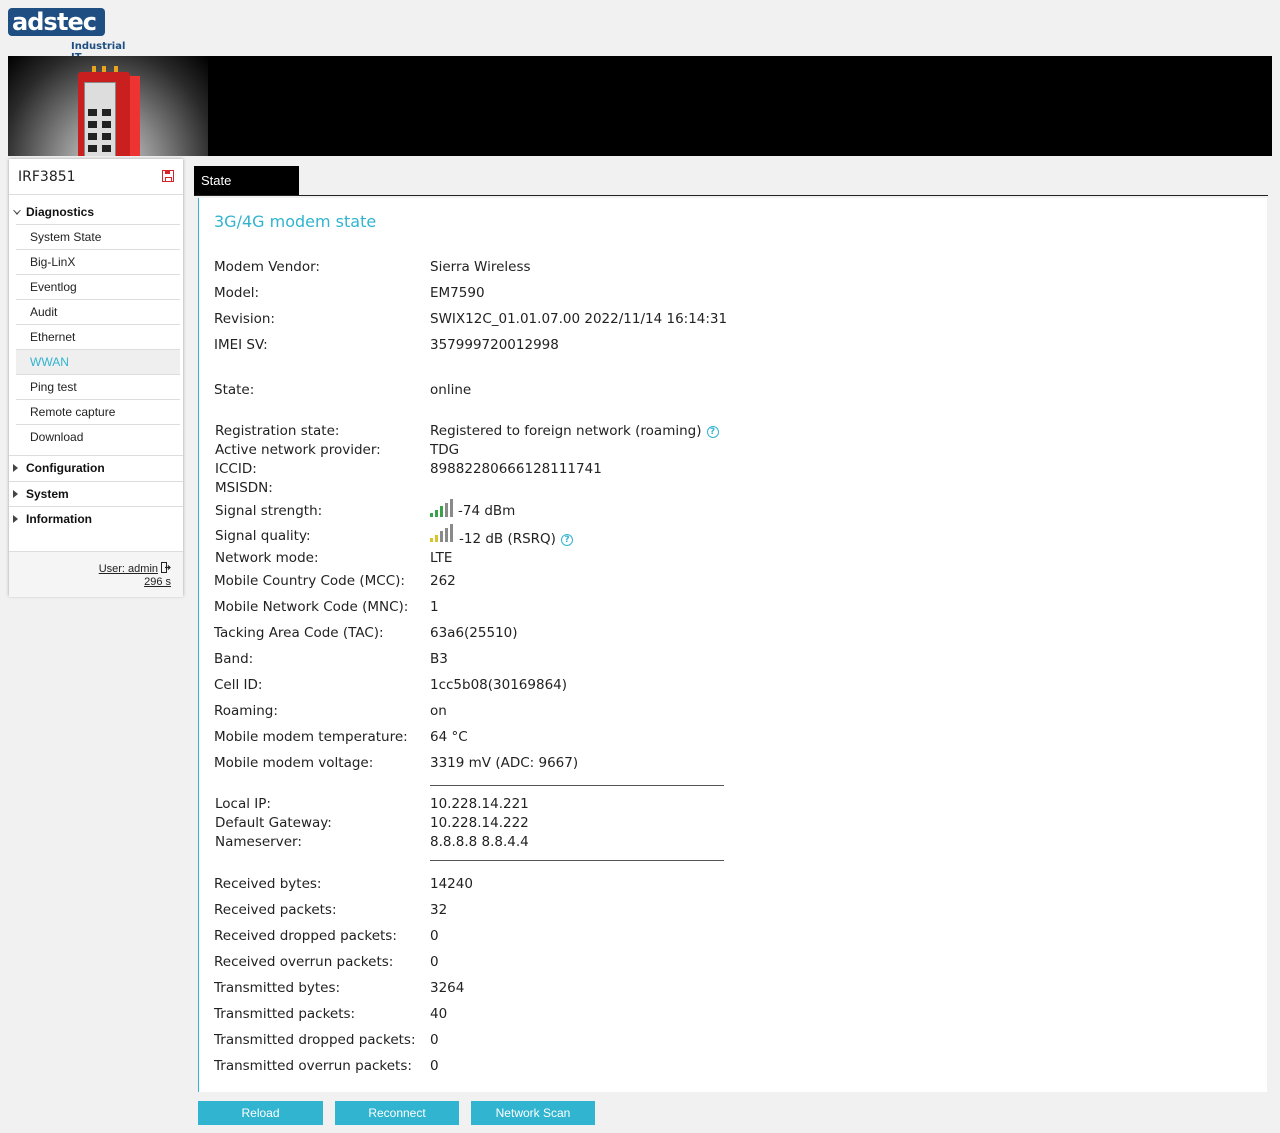 The image size is (1280, 1133). Describe the element at coordinates (267, 267) in the screenshot. I see `field-label: Modem Vendor:` at that location.